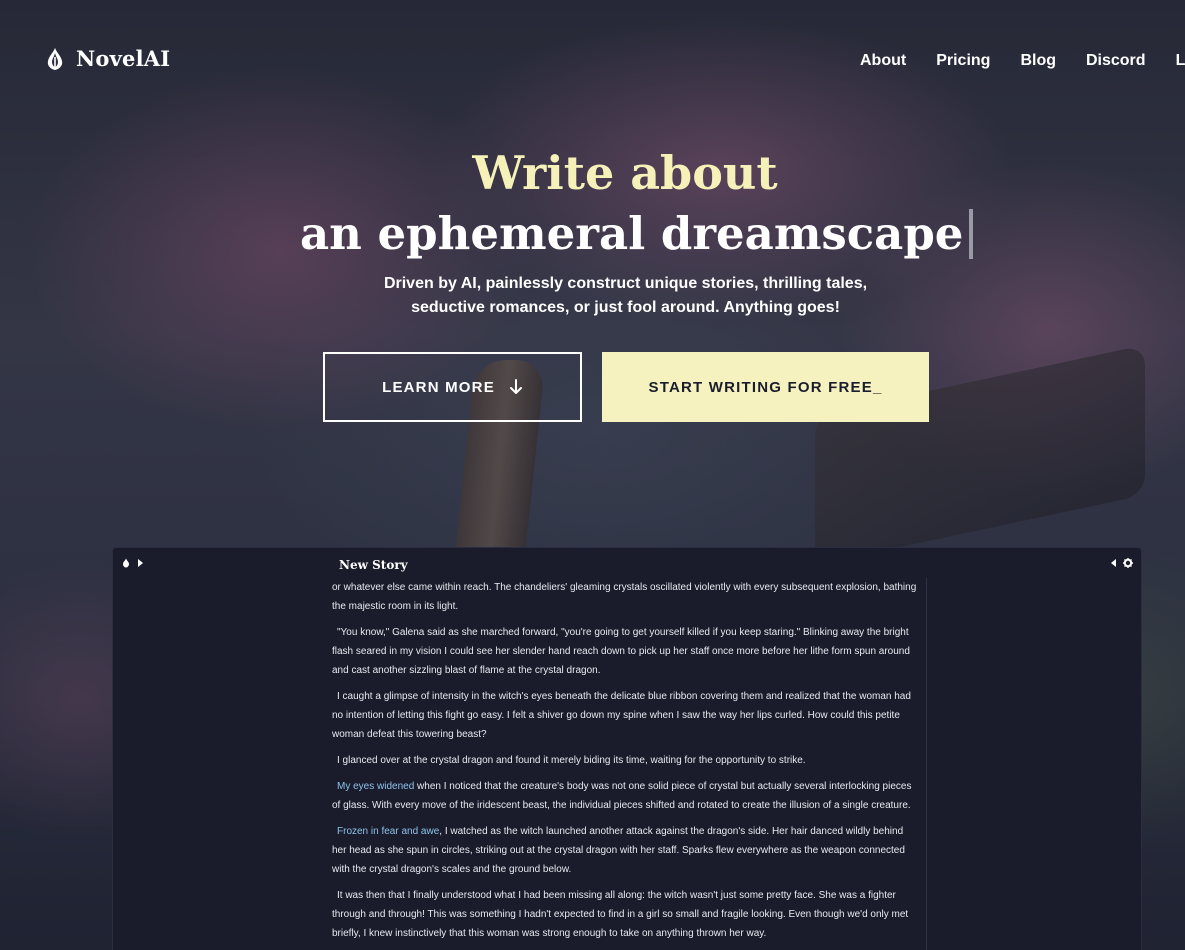 The height and width of the screenshot is (950, 1185). What do you see at coordinates (1121, 563) in the screenshot?
I see `editor-right-controls` at bounding box center [1121, 563].